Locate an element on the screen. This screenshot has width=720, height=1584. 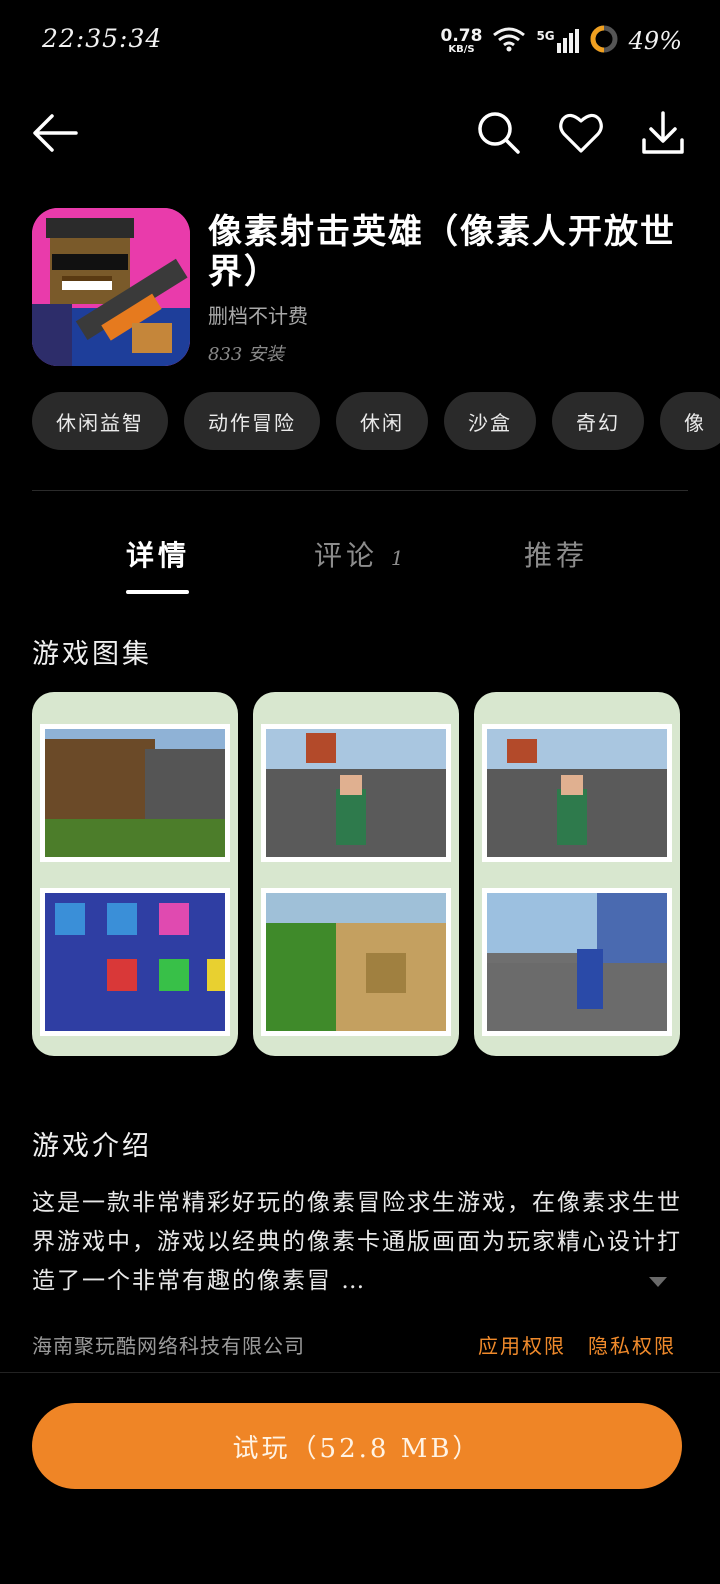
signal-5g-icon: 5G is located at coordinates (557, 41).